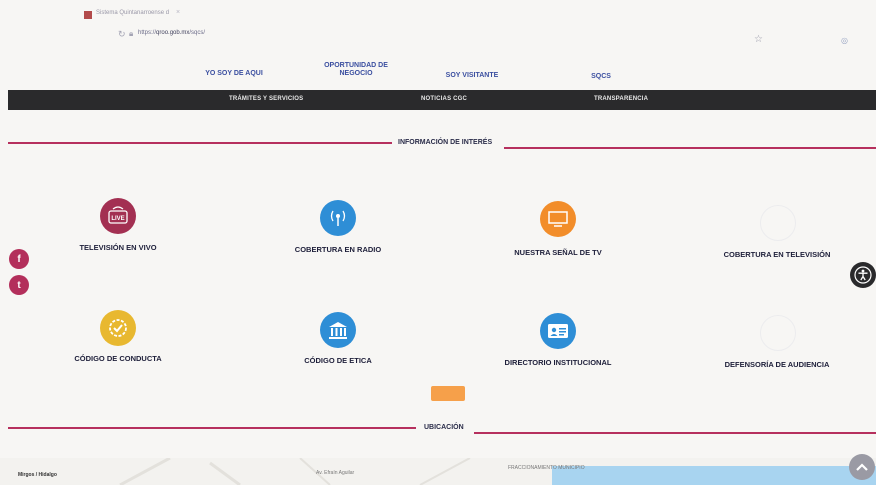  I want to click on view-more-button, so click(448, 393).